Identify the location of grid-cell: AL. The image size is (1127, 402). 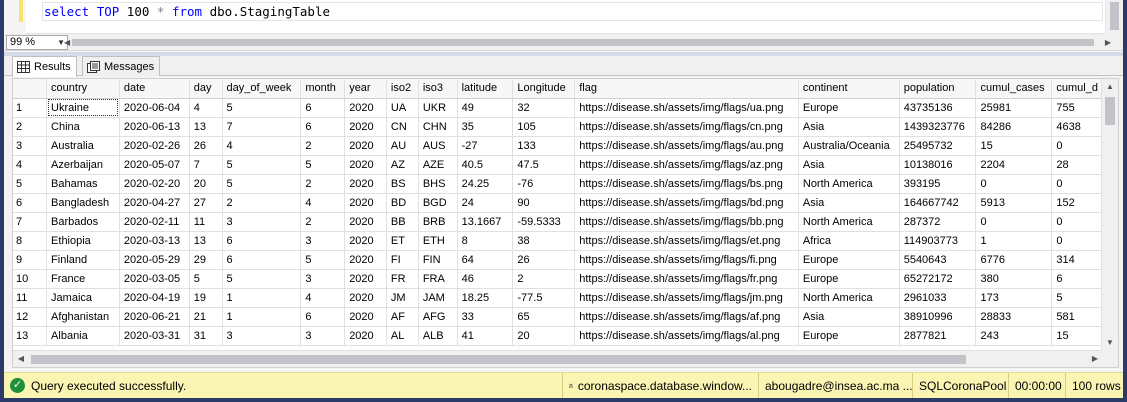
(402, 336).